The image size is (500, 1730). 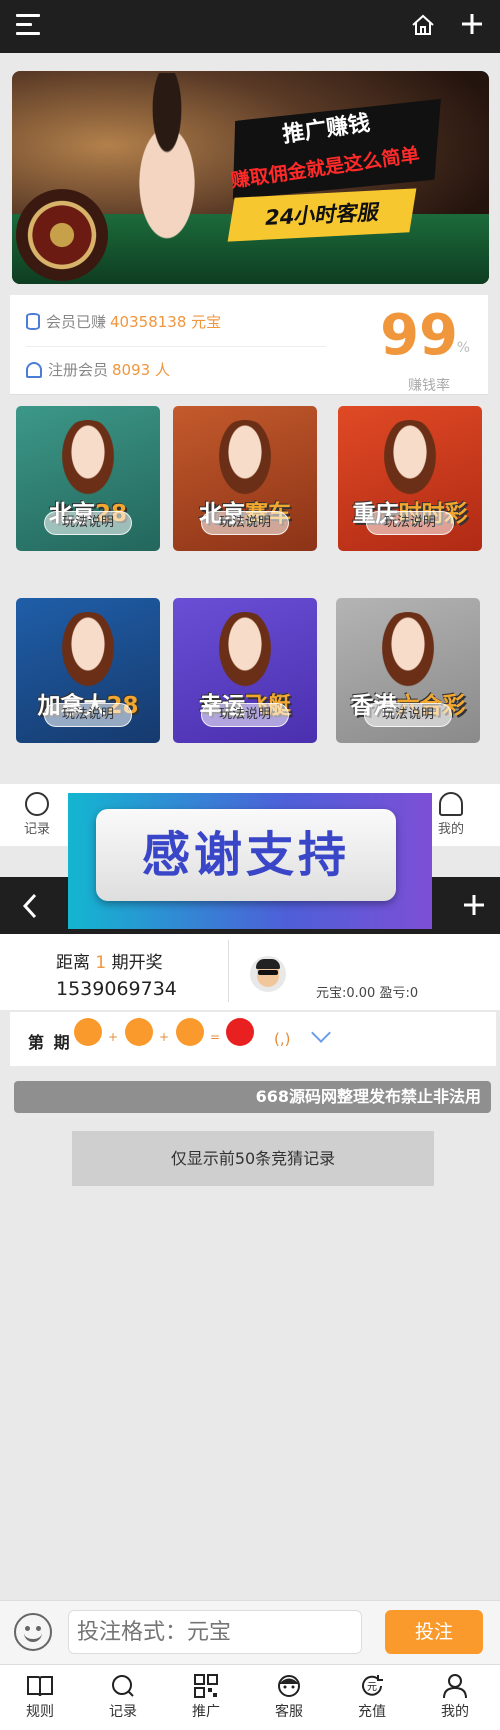 I want to click on period-result-row: 第 期 + + = (,), so click(x=253, y=1039).